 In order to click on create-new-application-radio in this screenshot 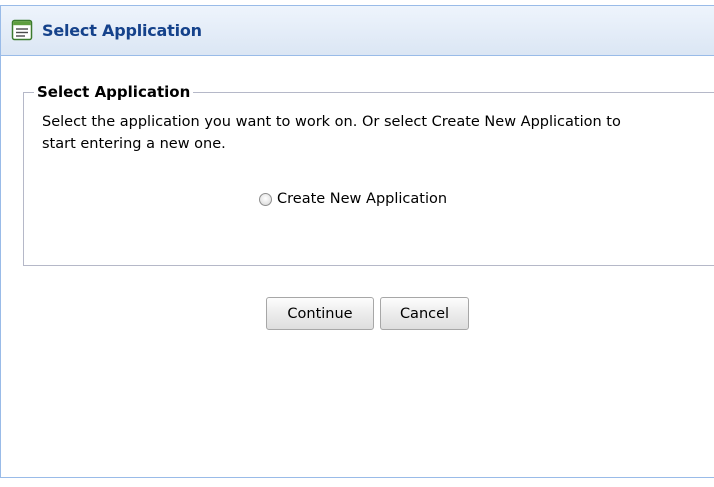, I will do `click(265, 199)`.